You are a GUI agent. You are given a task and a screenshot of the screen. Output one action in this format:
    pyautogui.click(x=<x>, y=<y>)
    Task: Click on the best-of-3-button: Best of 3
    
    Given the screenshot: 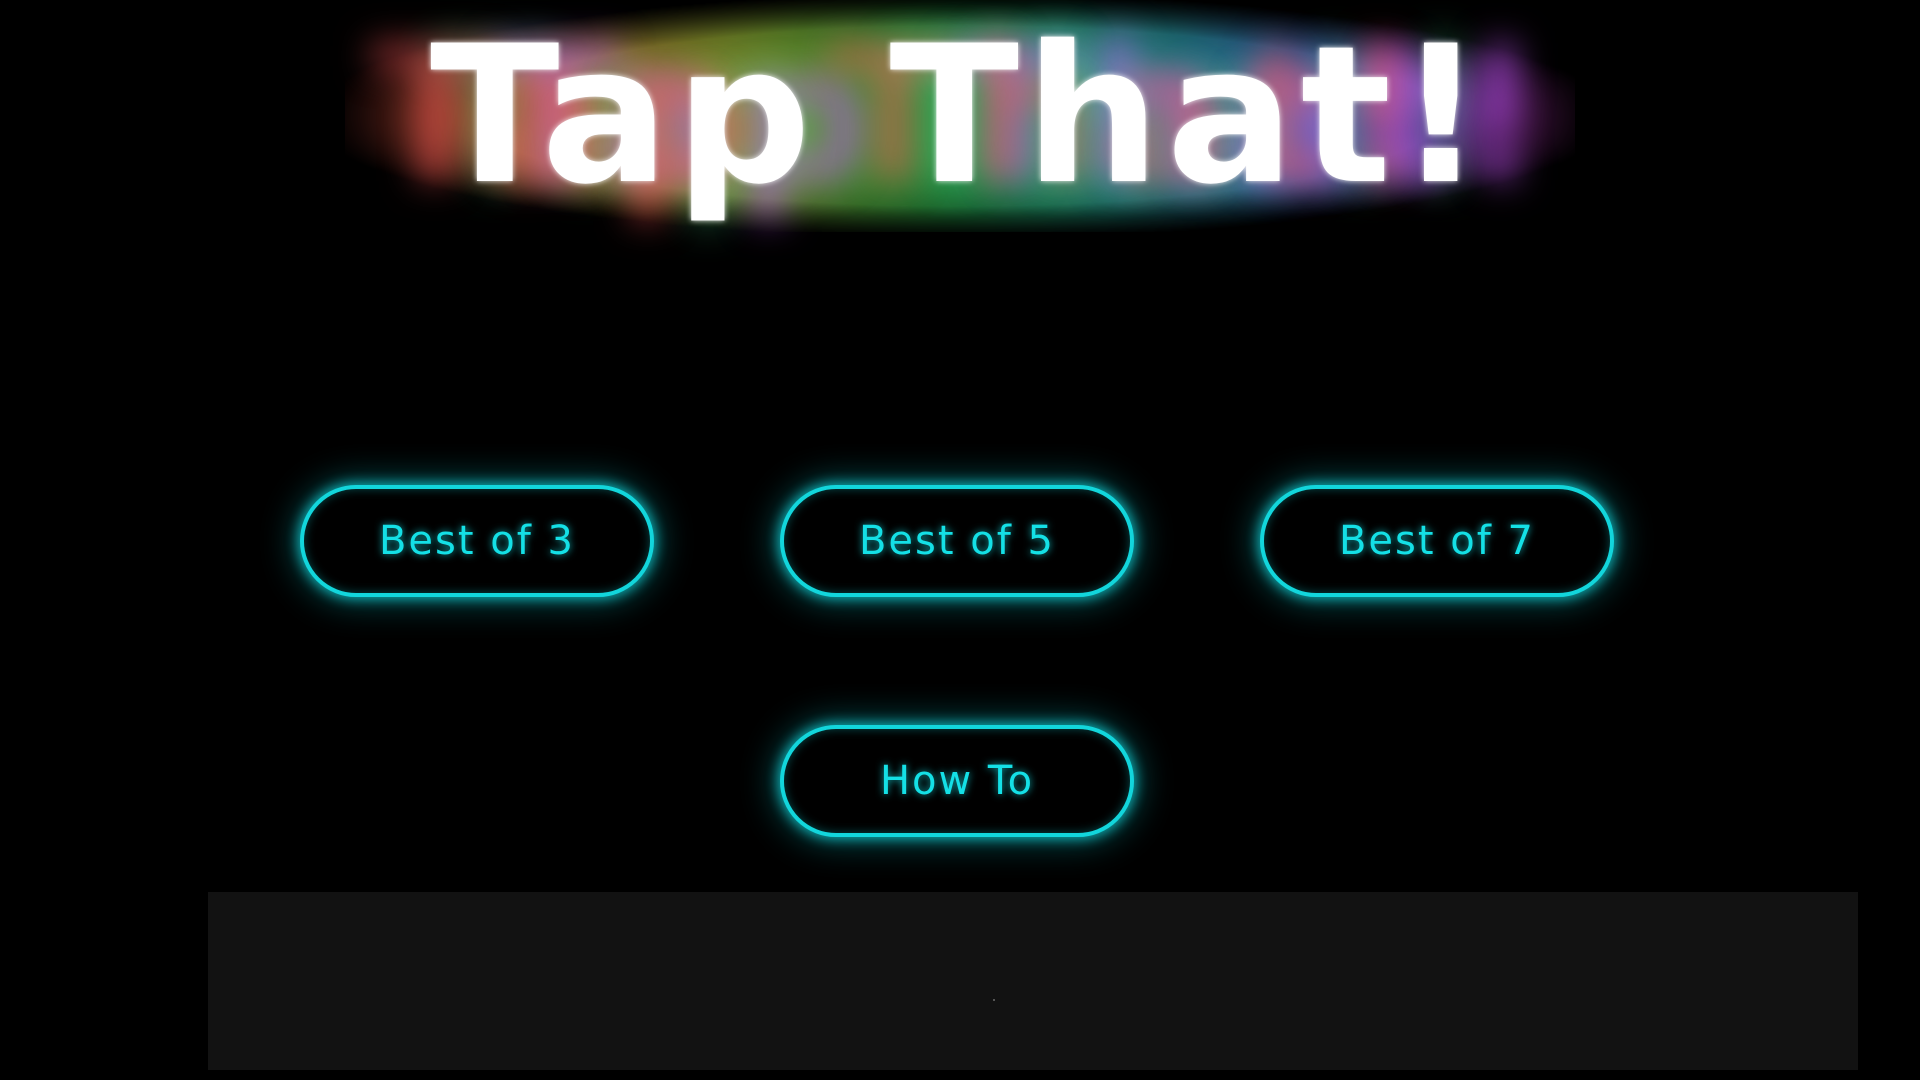 What is the action you would take?
    pyautogui.click(x=477, y=541)
    